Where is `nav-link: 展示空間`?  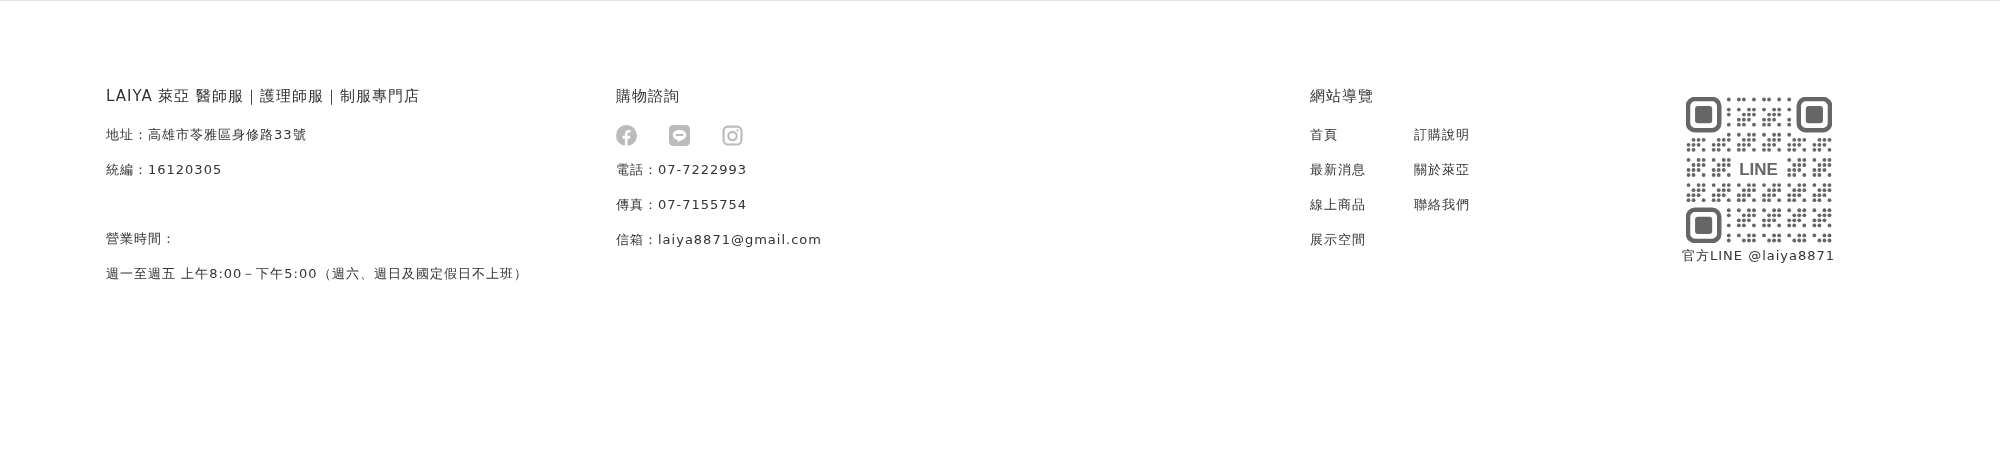 nav-link: 展示空間 is located at coordinates (1338, 240).